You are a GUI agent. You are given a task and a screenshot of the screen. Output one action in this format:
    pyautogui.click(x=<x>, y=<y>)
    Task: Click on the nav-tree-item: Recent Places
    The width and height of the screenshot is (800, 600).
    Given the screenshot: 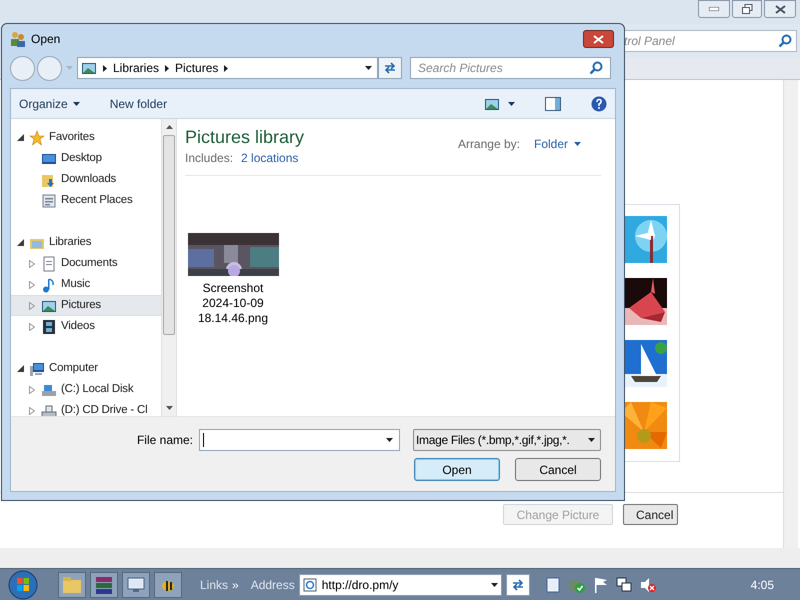 What is the action you would take?
    pyautogui.click(x=86, y=200)
    